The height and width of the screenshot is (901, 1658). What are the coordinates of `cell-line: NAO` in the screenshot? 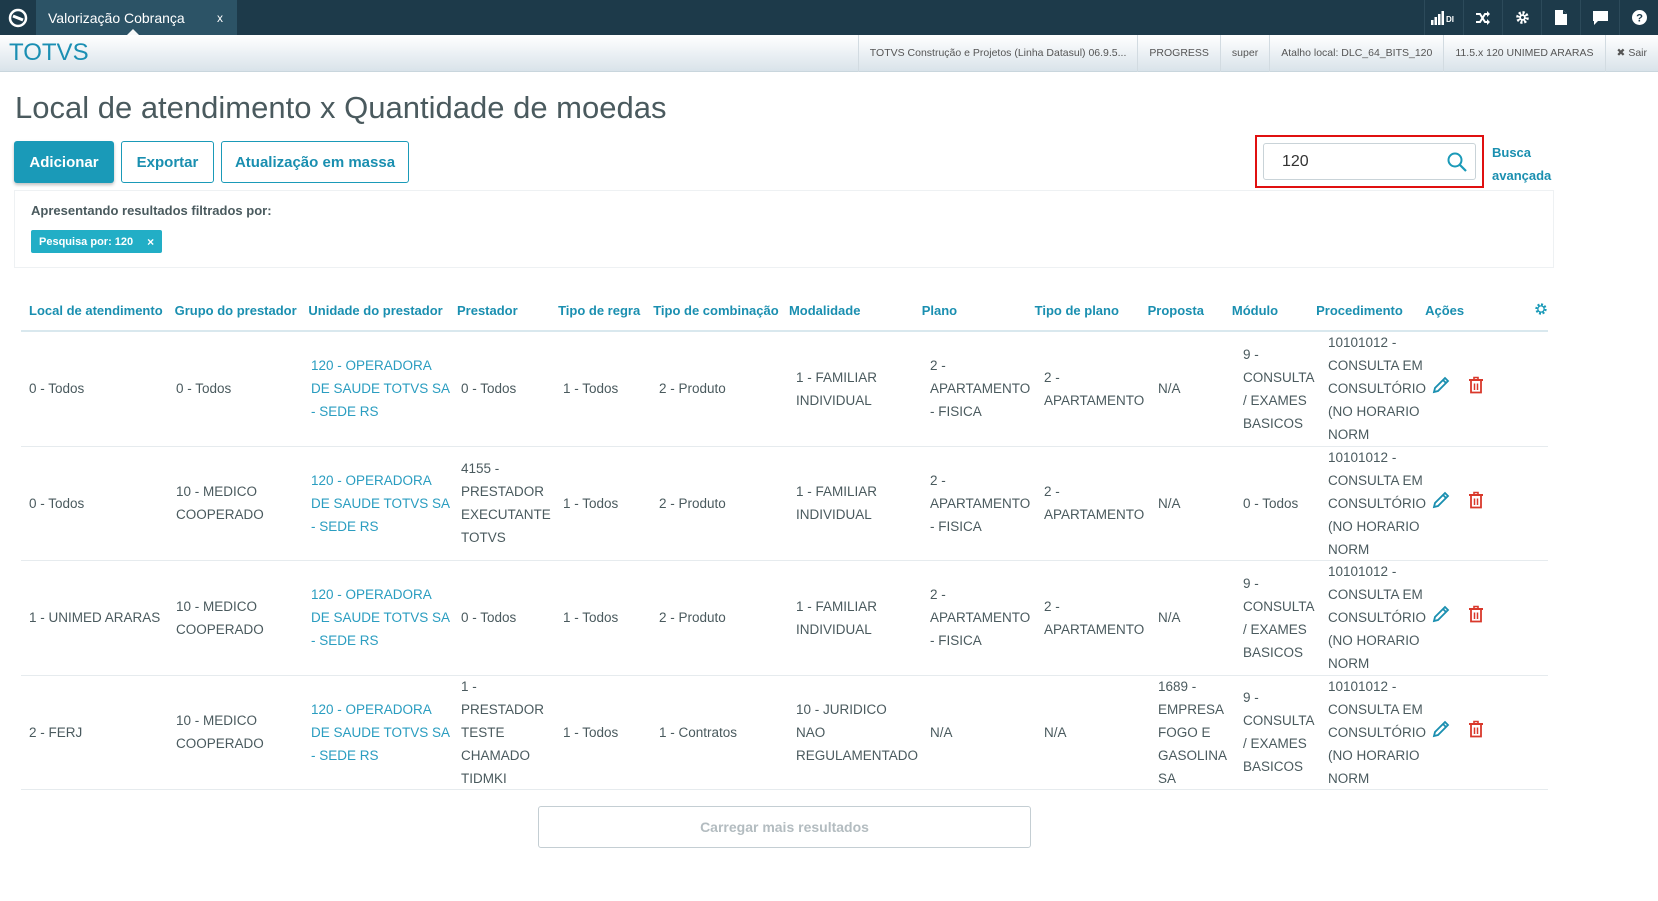 It's located at (811, 732).